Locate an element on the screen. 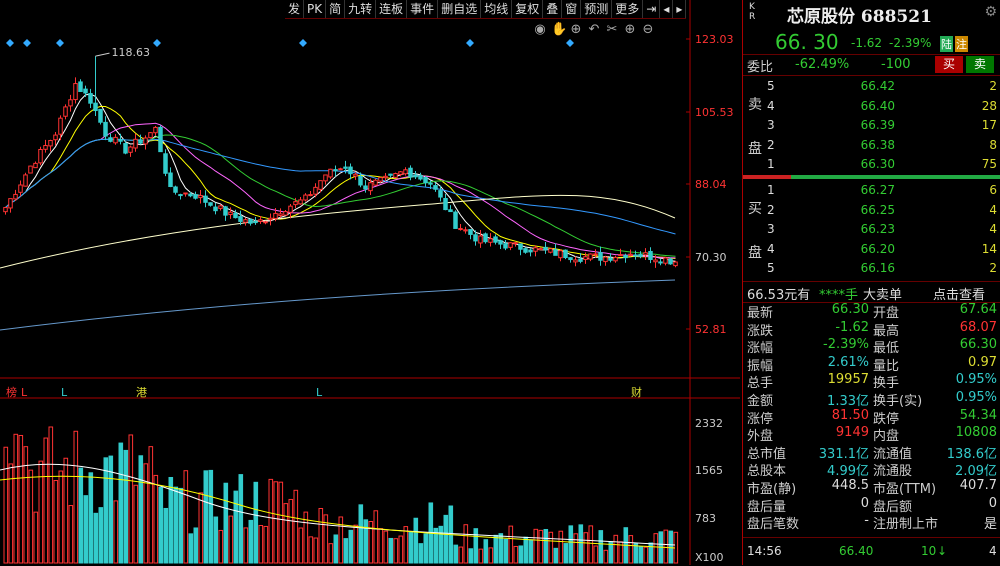 The width and height of the screenshot is (1000, 566). stat-key: 量比 is located at coordinates (886, 366).